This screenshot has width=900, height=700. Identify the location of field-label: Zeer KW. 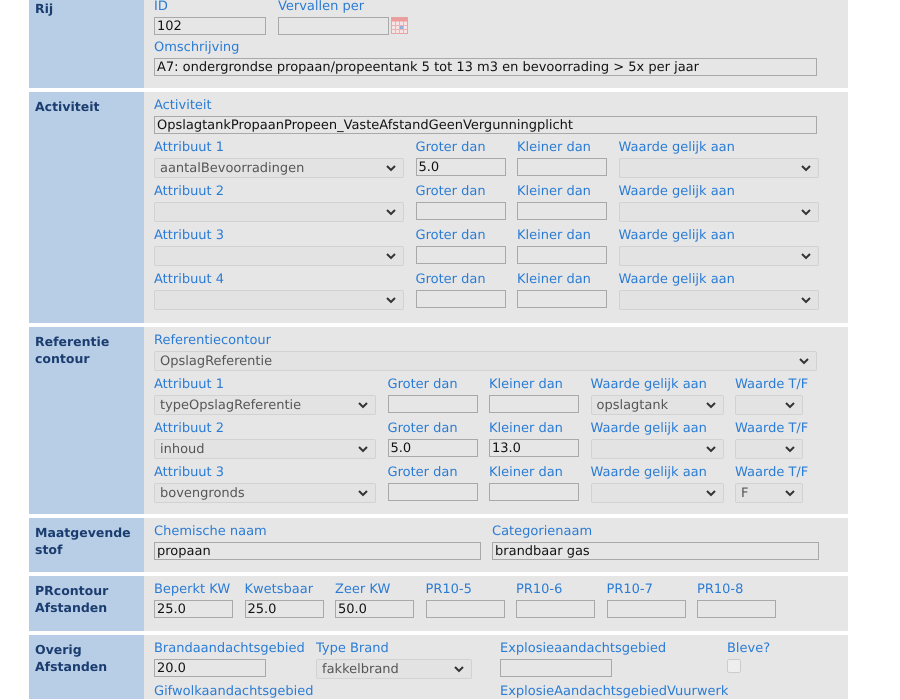
(362, 590).